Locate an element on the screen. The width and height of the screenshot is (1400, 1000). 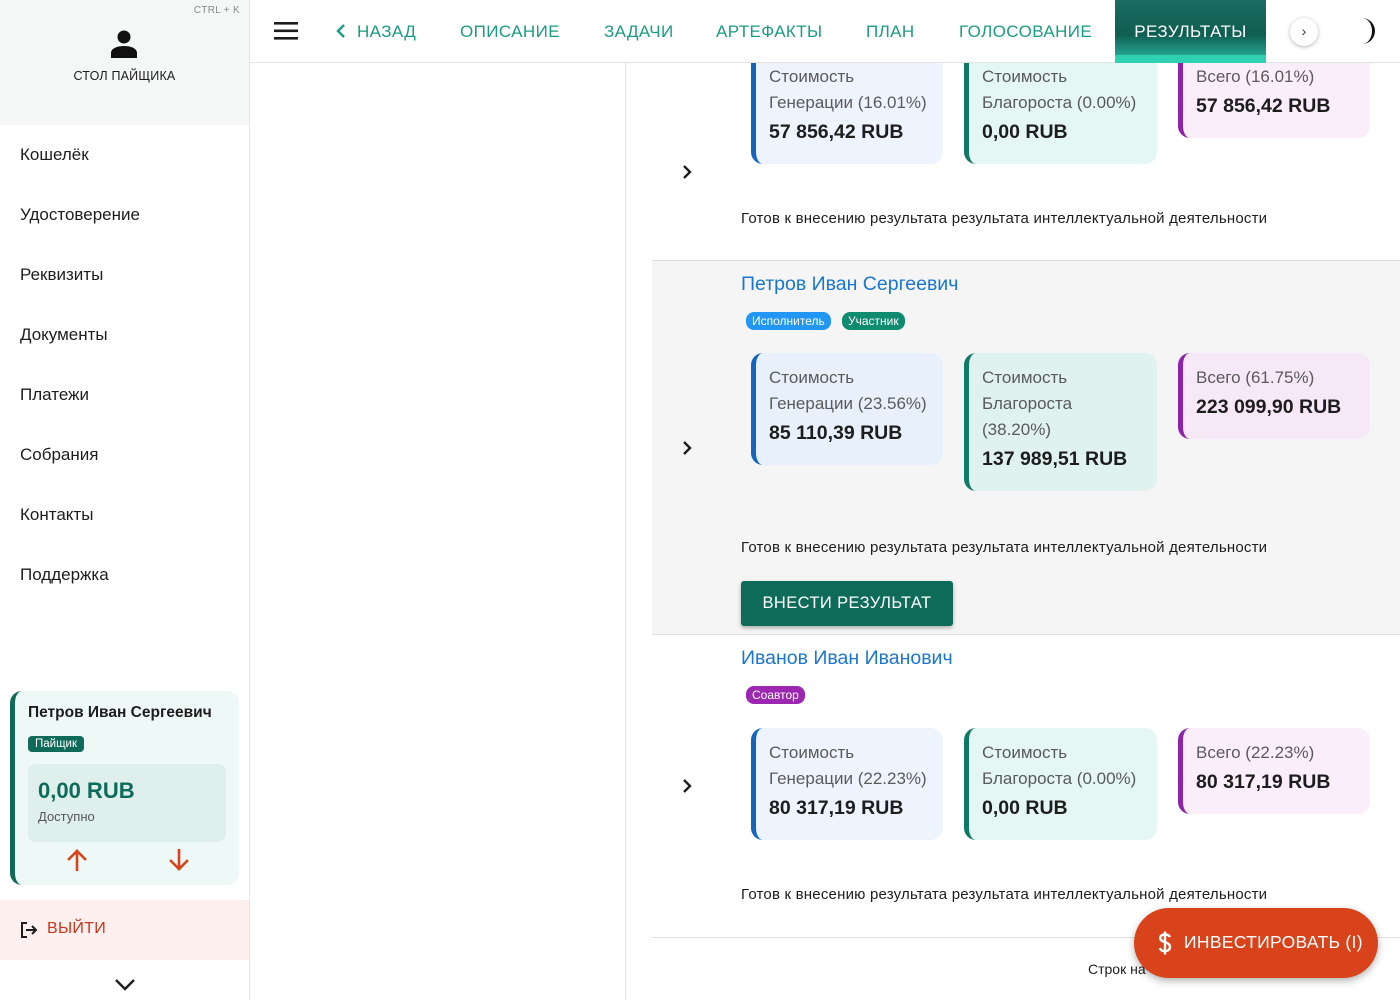
arrow-up-icon is located at coordinates (77, 860).